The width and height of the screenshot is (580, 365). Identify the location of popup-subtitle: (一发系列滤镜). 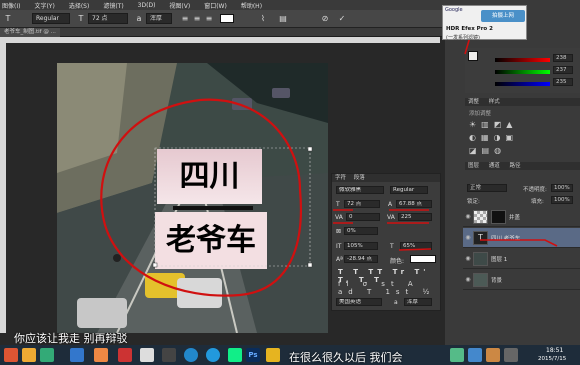
(463, 38).